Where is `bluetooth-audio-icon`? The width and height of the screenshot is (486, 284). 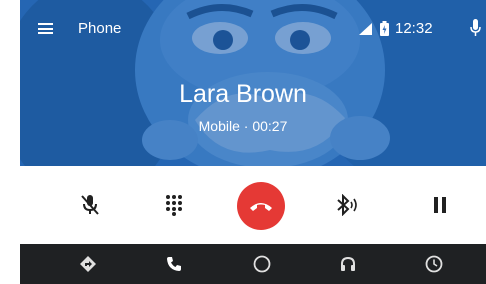
bluetooth-audio-icon is located at coordinates (347, 205).